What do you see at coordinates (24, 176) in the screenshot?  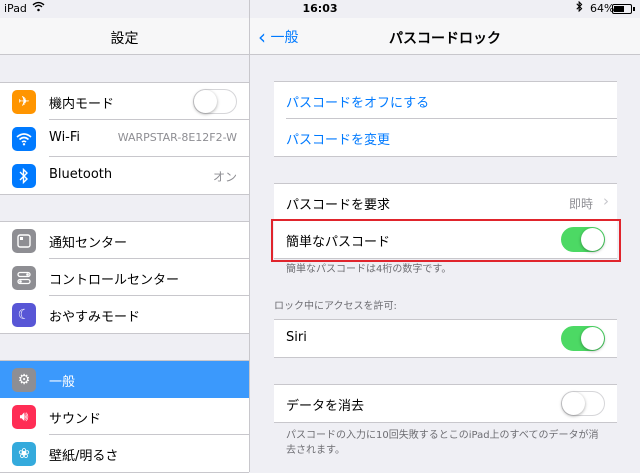 I see `bluetooth-icon` at bounding box center [24, 176].